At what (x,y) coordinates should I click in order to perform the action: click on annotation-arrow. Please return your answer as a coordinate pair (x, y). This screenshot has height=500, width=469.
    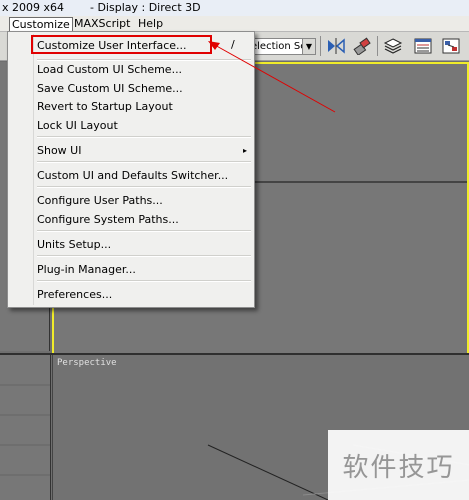
    Looking at the image, I should click on (272, 77).